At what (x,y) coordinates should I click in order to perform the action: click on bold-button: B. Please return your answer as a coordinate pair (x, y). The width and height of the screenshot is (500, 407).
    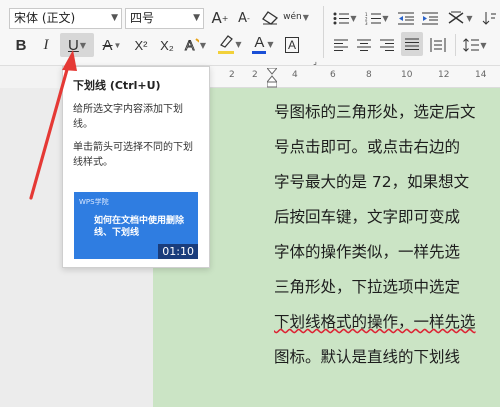
    Looking at the image, I should click on (21, 45).